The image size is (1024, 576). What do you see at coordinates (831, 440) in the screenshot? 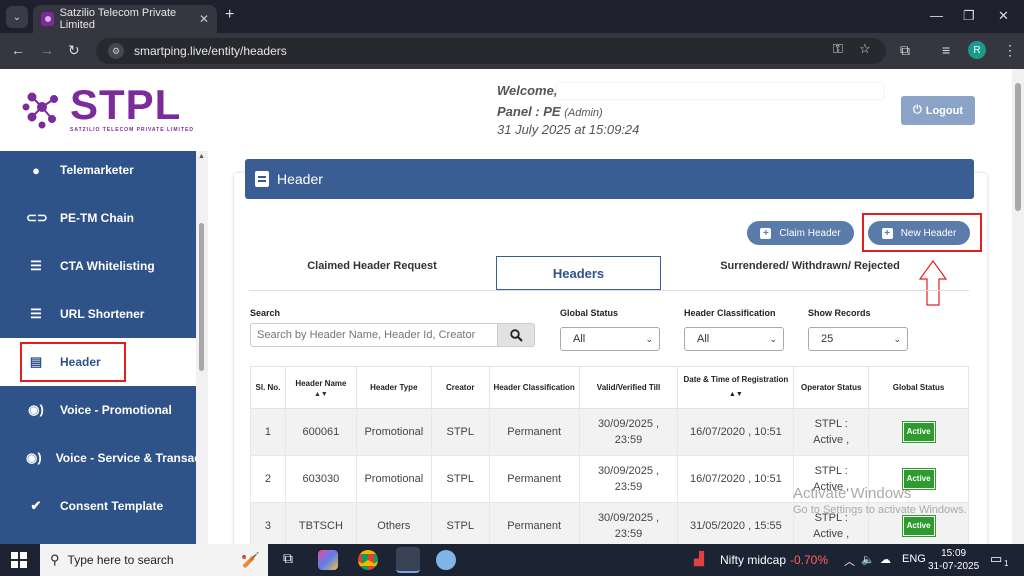
I see `op-status-value: Active ,` at bounding box center [831, 440].